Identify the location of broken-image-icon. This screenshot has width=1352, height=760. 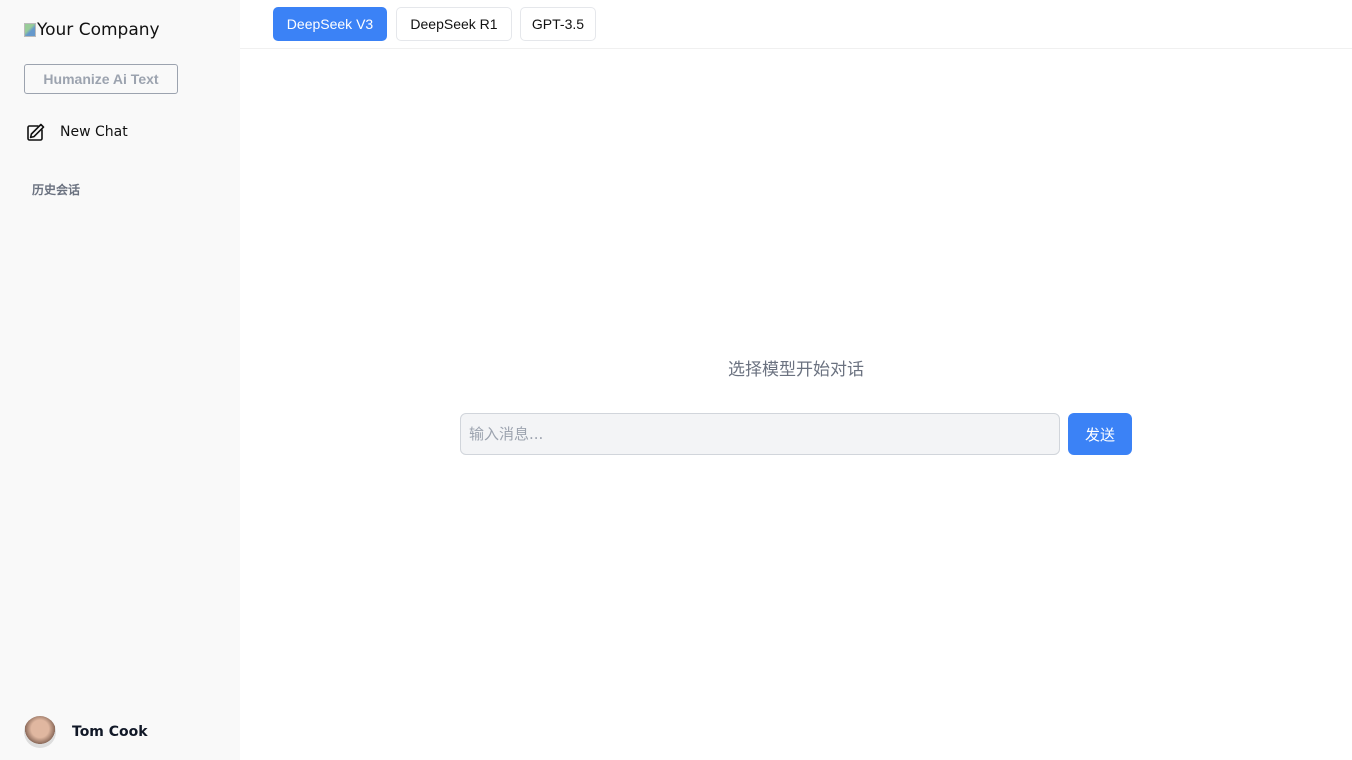
(30, 30).